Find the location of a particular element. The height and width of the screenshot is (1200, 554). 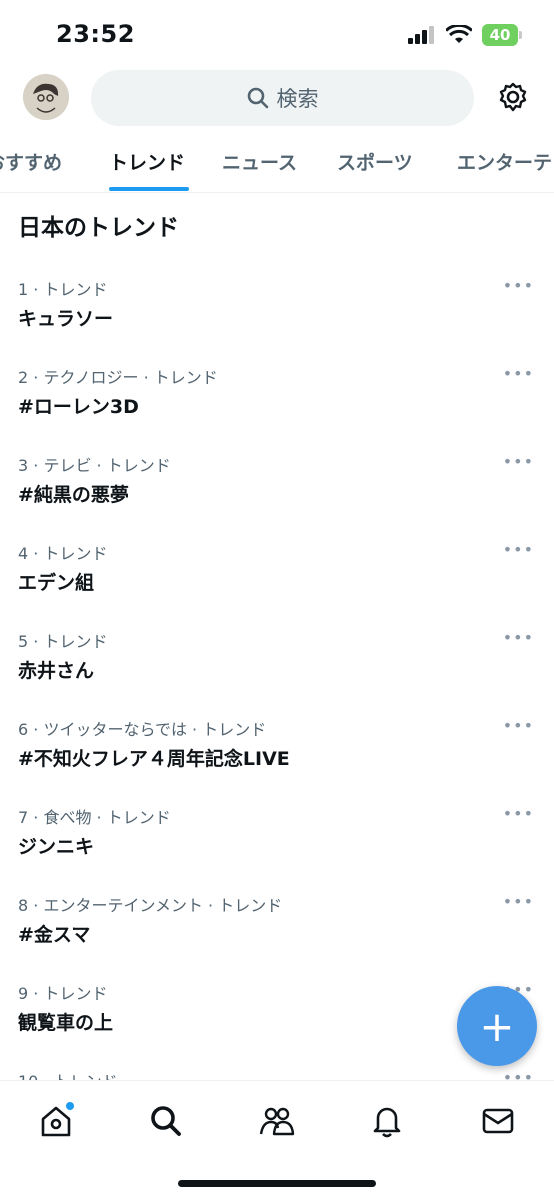

tab-recommended: おすすめ is located at coordinates (31, 161).